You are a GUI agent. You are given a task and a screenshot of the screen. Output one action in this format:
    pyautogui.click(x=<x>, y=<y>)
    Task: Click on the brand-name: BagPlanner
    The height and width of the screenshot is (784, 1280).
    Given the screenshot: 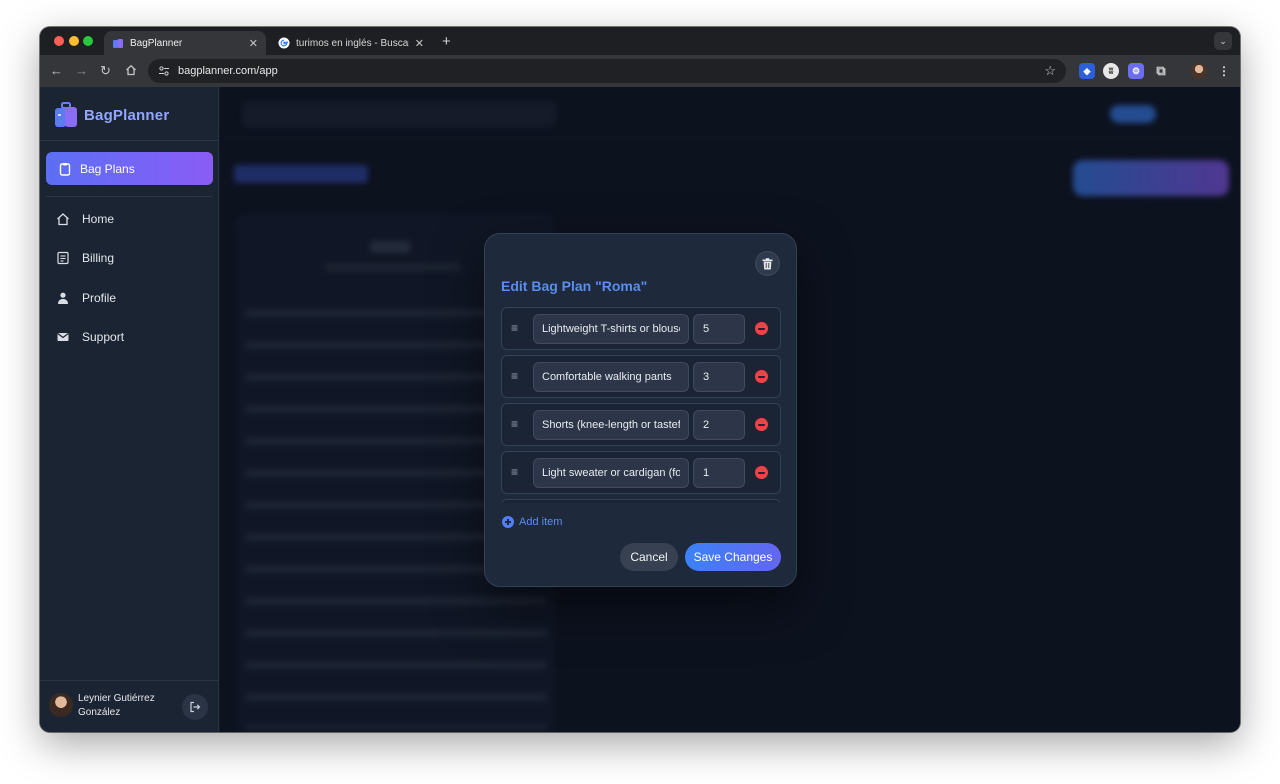 What is the action you would take?
    pyautogui.click(x=127, y=115)
    